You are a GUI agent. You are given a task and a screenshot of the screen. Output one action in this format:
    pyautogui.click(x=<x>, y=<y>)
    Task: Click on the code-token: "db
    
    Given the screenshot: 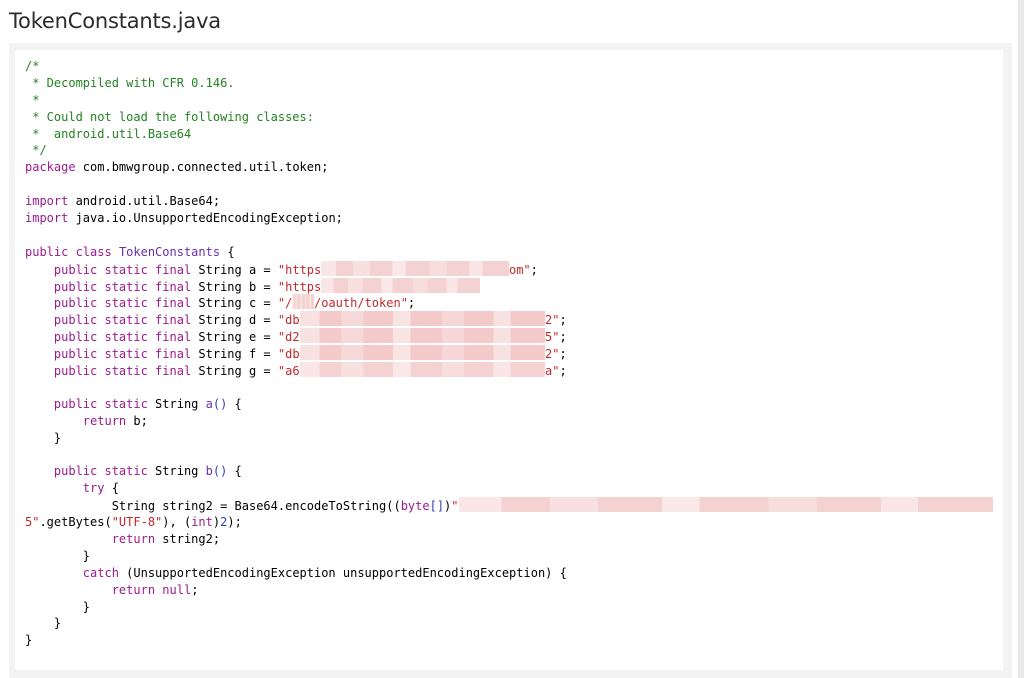 What is the action you would take?
    pyautogui.click(x=288, y=354)
    